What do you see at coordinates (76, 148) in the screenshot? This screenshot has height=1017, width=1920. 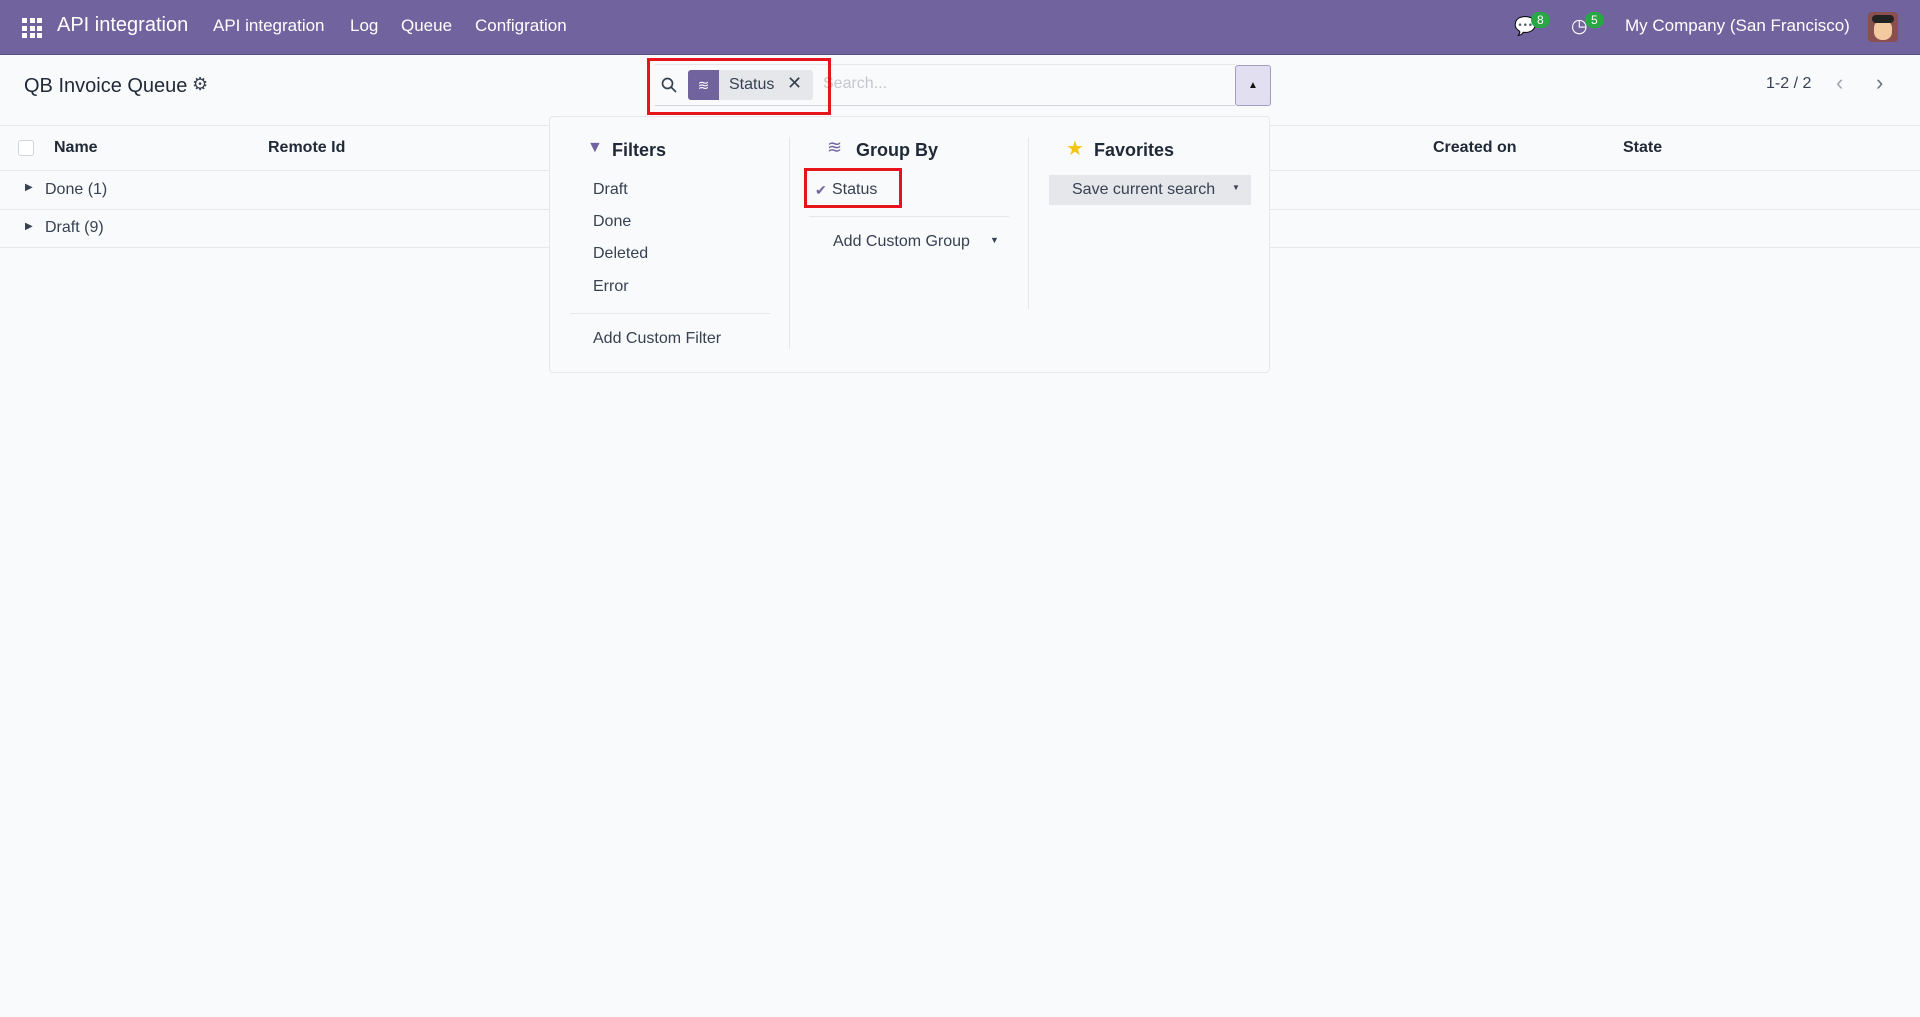 I see `column-name: Name` at bounding box center [76, 148].